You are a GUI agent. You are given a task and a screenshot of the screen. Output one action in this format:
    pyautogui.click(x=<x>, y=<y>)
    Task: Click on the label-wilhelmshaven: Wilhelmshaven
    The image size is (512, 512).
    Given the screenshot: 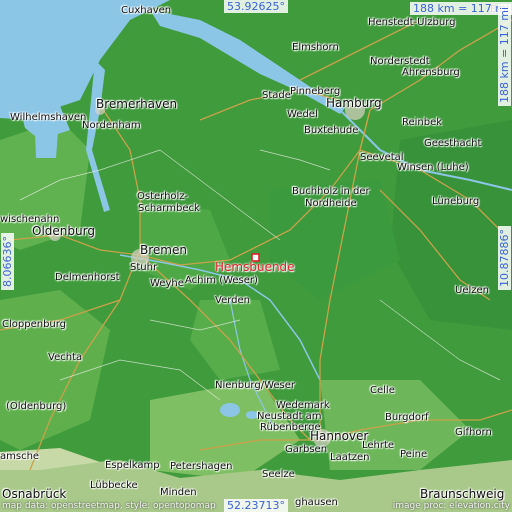 What is the action you would take?
    pyautogui.click(x=48, y=117)
    